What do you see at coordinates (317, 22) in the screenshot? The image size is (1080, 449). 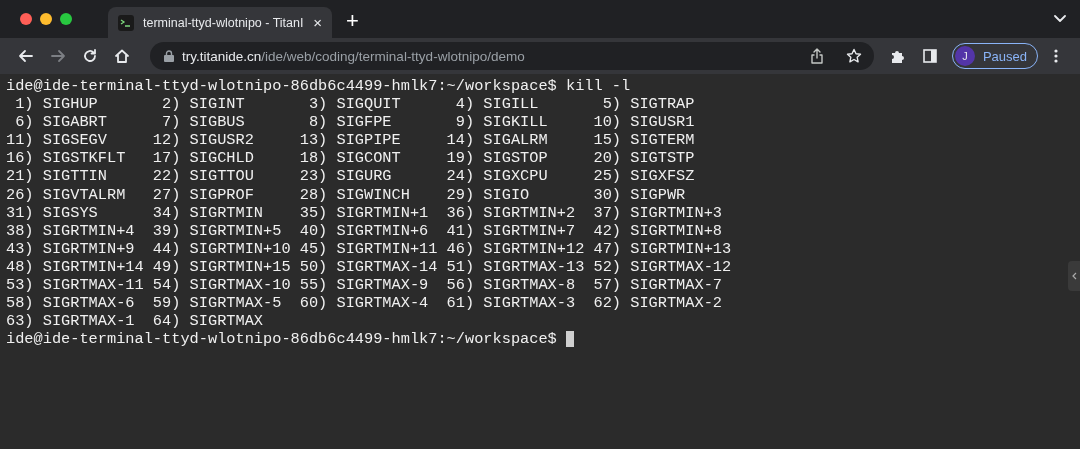 I see `close-tab-button: ×` at bounding box center [317, 22].